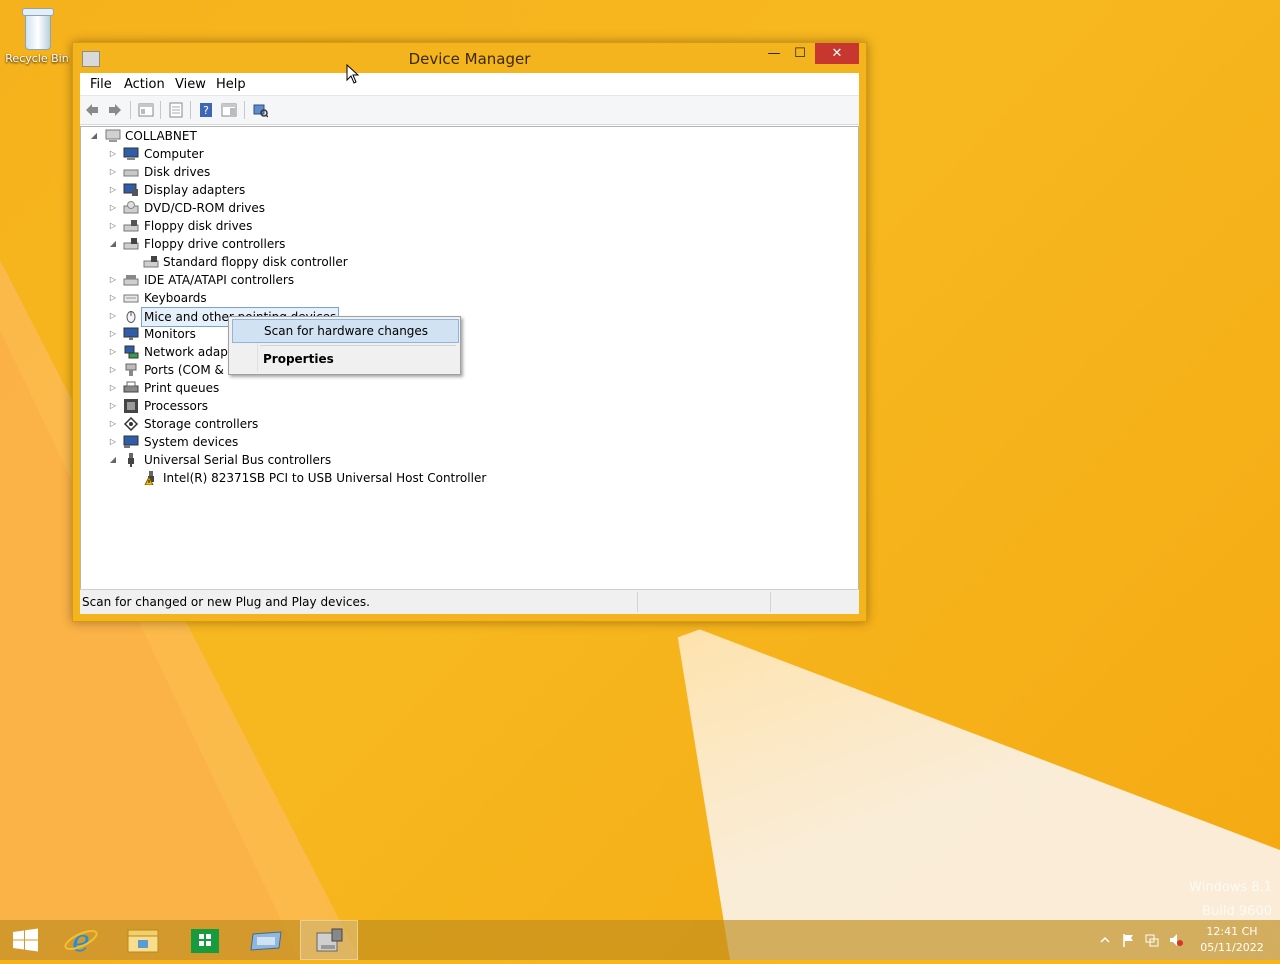  I want to click on context-menu: Scan for hardware changes Properties, so click(344, 345).